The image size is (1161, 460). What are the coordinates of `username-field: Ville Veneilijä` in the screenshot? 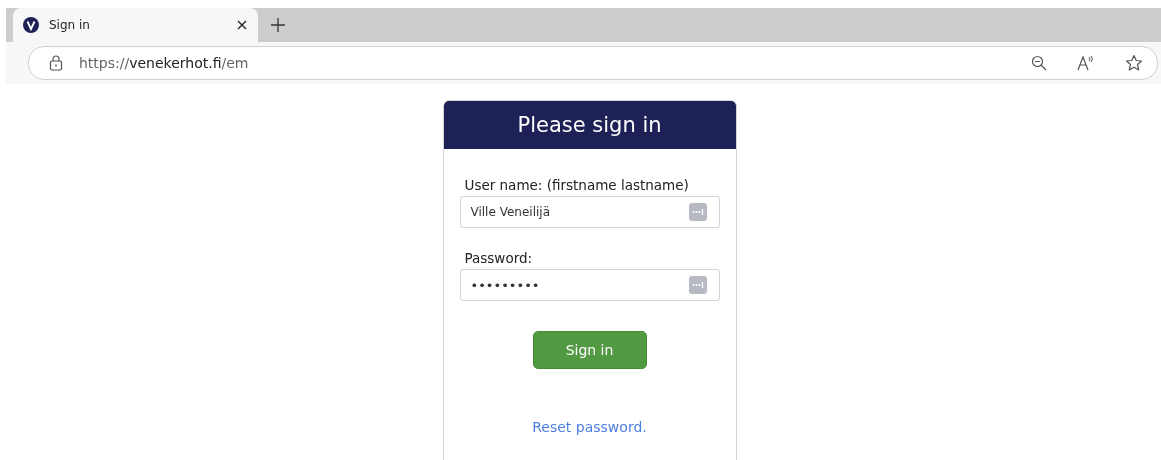 It's located at (589, 212).